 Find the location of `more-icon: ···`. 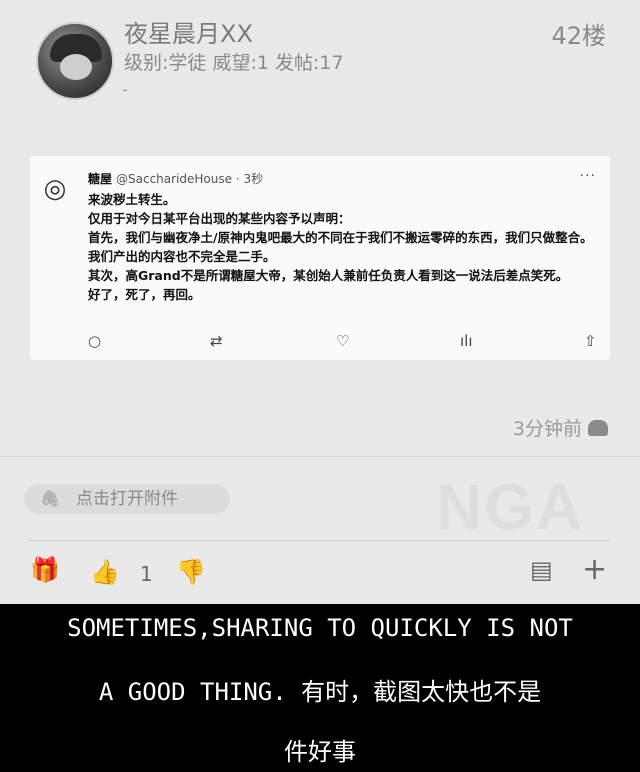

more-icon: ··· is located at coordinates (588, 176).